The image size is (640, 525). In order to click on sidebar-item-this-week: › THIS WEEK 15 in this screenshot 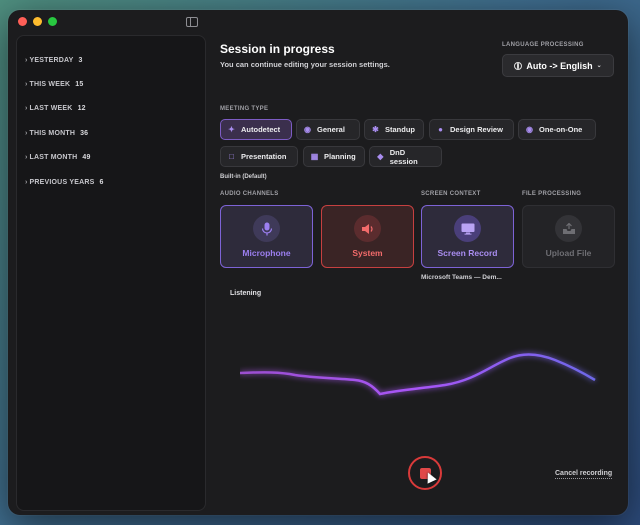, I will do `click(111, 84)`.